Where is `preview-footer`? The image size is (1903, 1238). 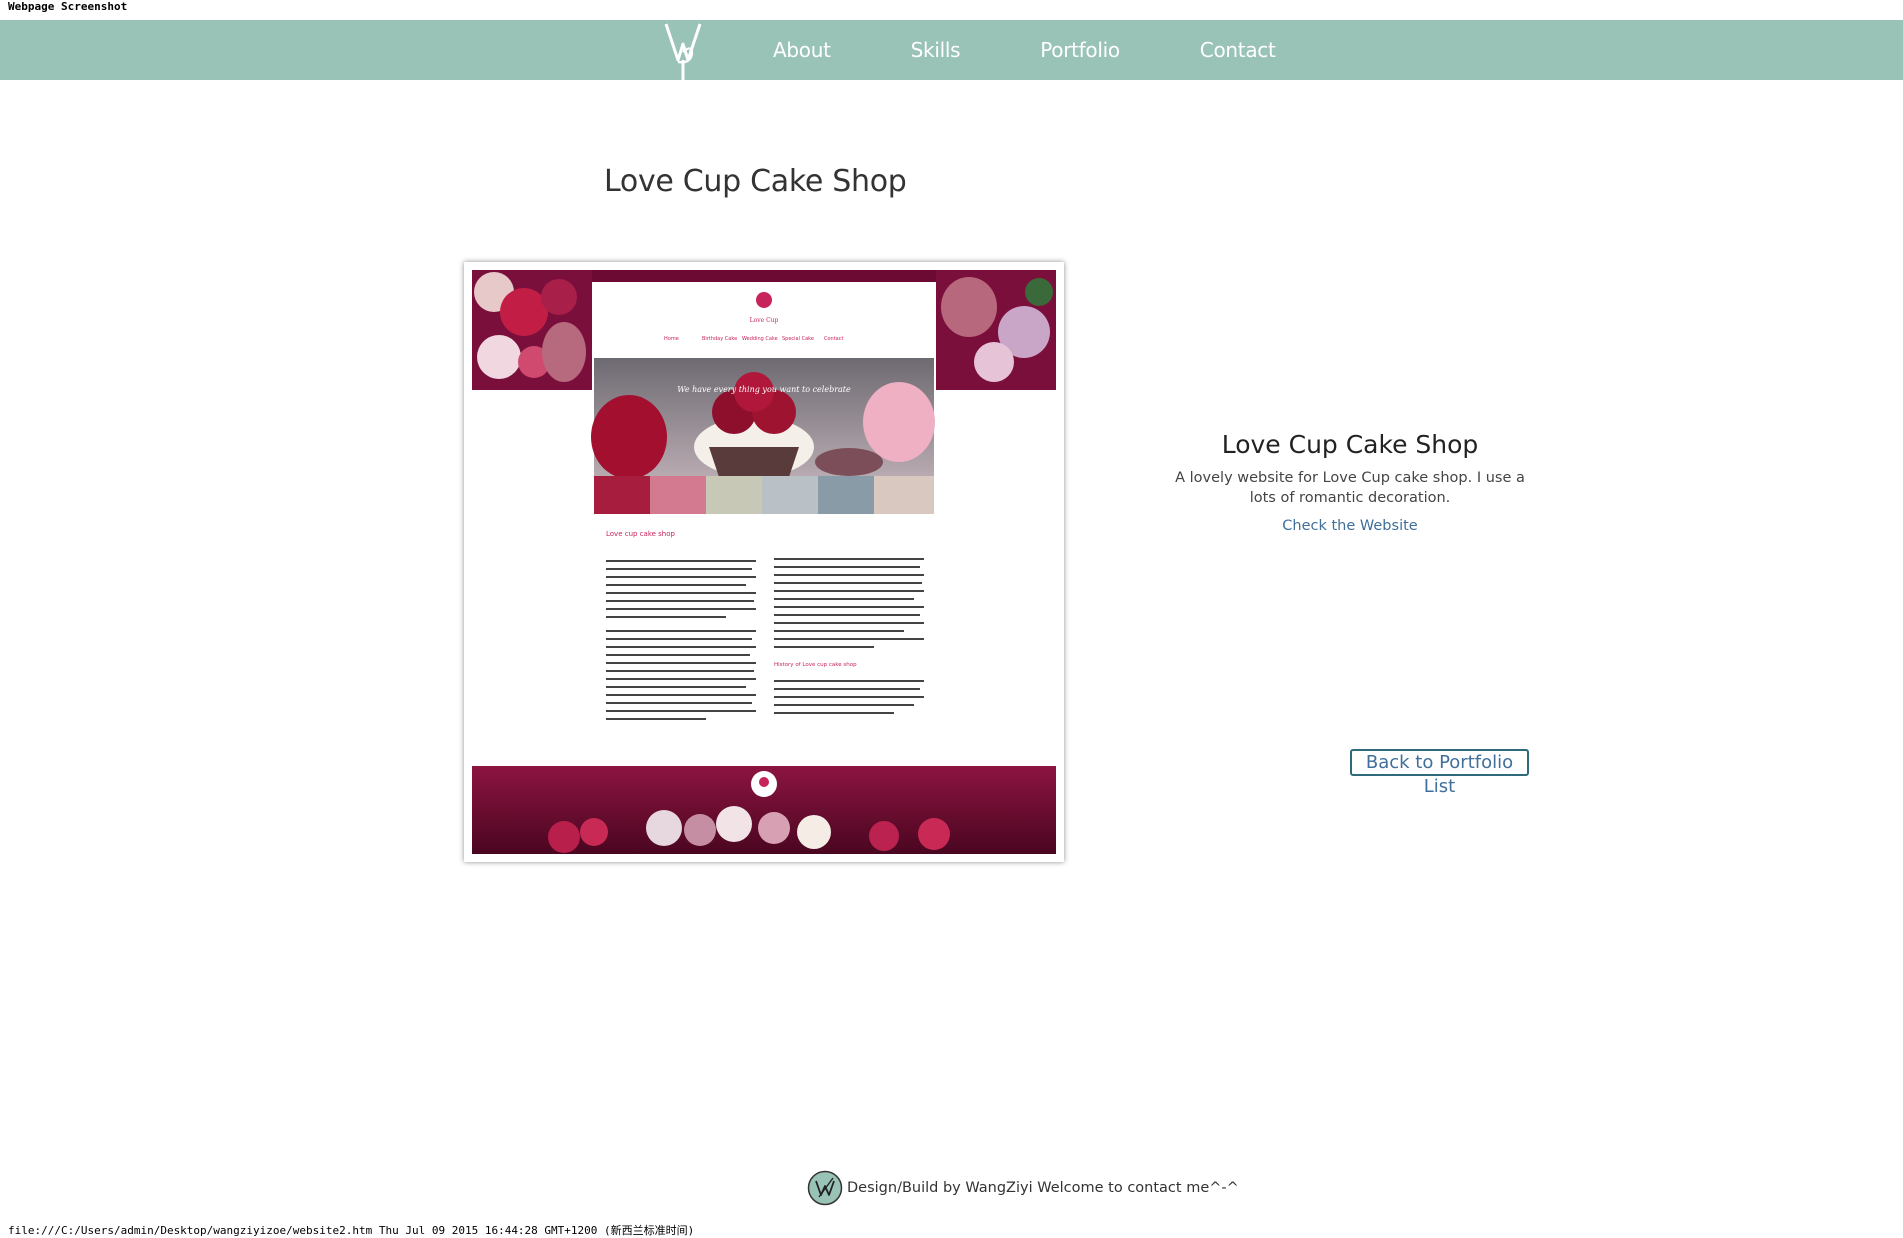 preview-footer is located at coordinates (764, 810).